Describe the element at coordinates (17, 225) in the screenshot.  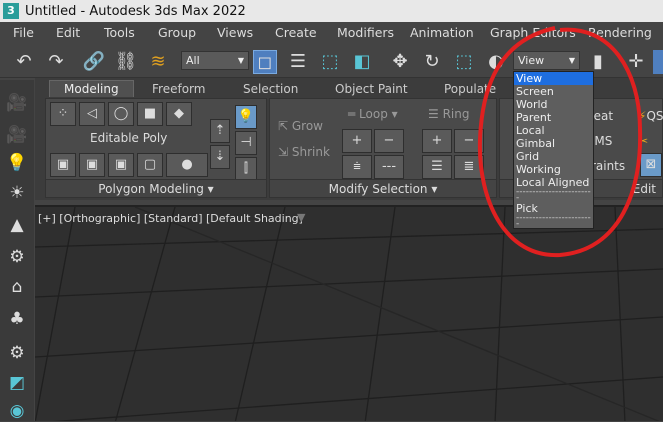
I see `tree-icon: ▲` at that location.